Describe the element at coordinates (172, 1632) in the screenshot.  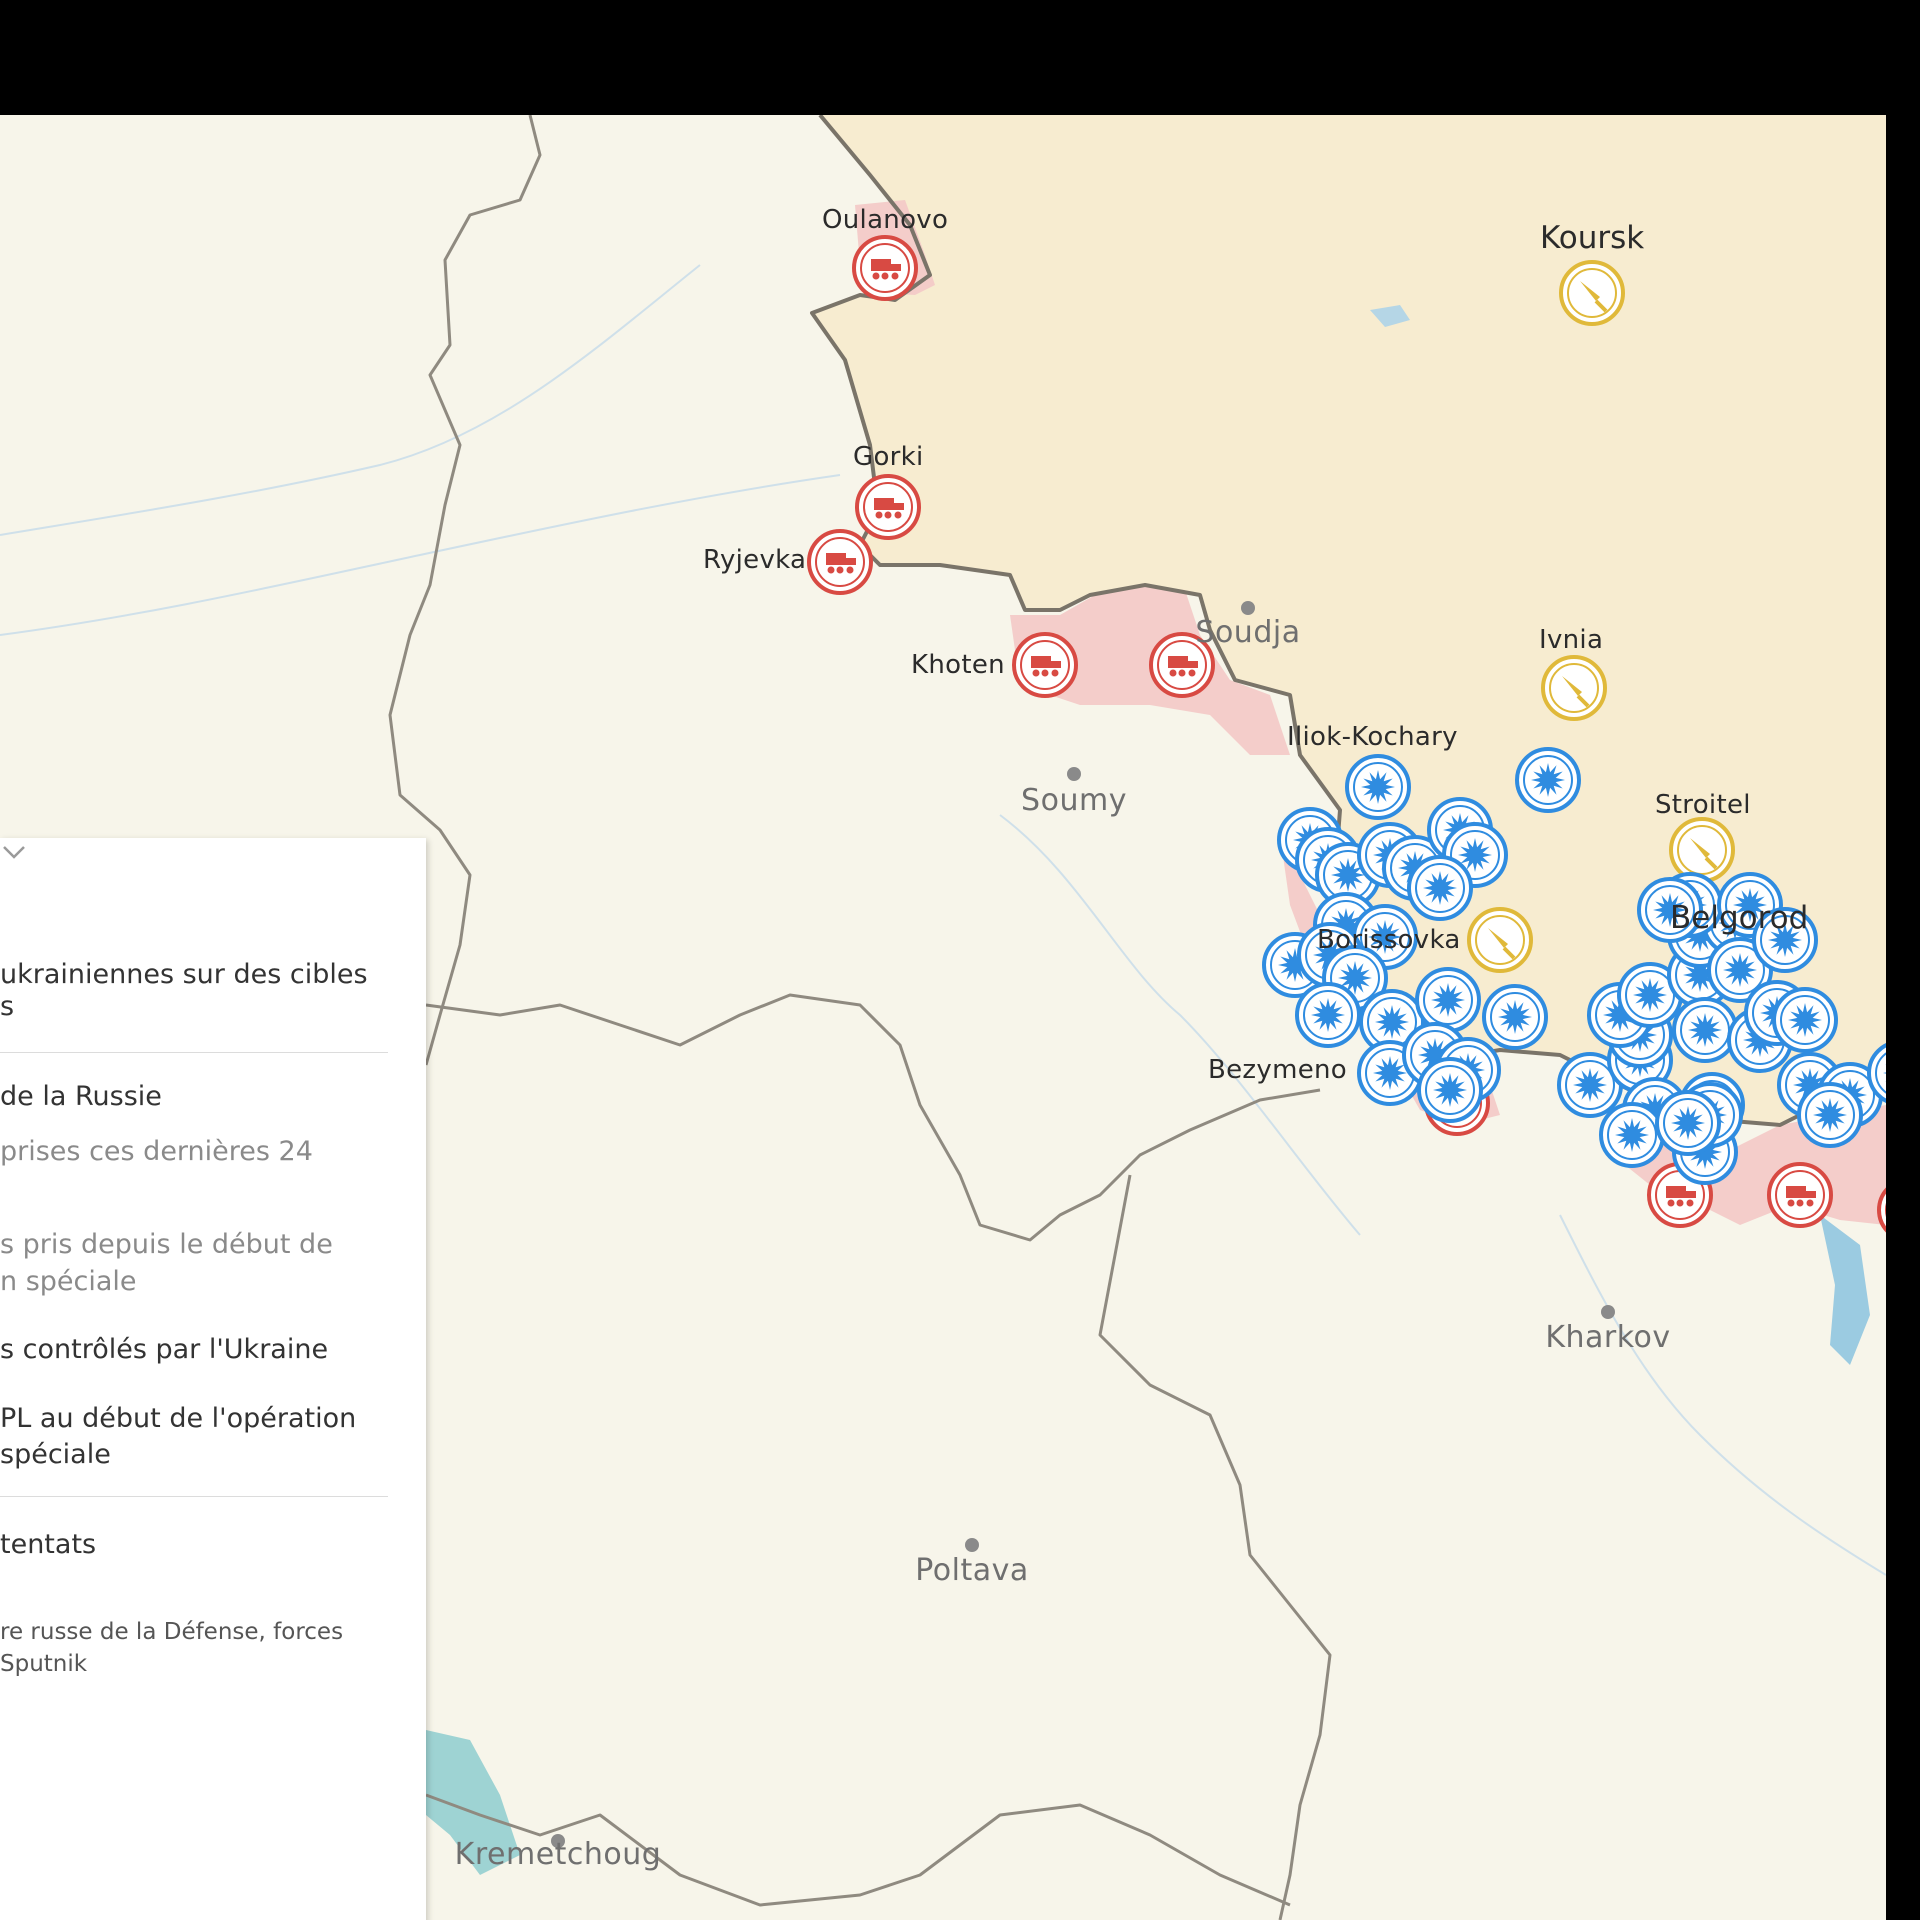
I see `legend-source-line1: re russe de la Défense, forces` at that location.